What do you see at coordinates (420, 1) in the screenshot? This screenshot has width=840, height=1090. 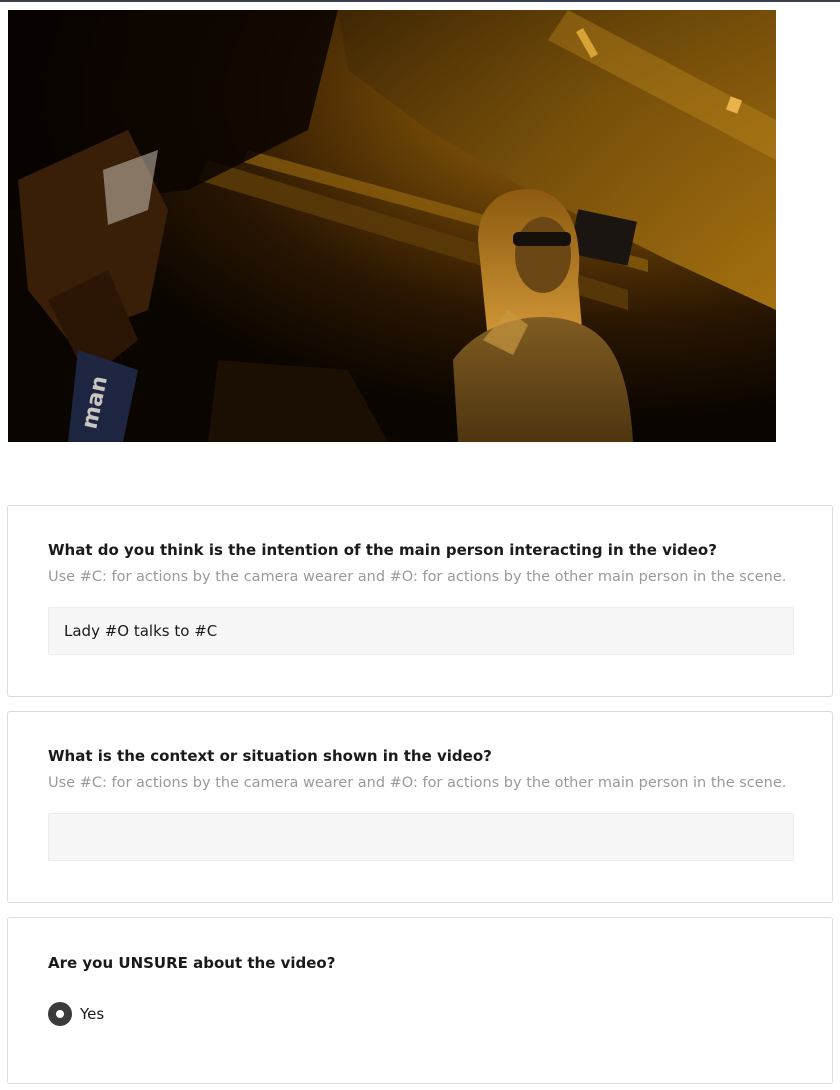 I see `top-rule` at bounding box center [420, 1].